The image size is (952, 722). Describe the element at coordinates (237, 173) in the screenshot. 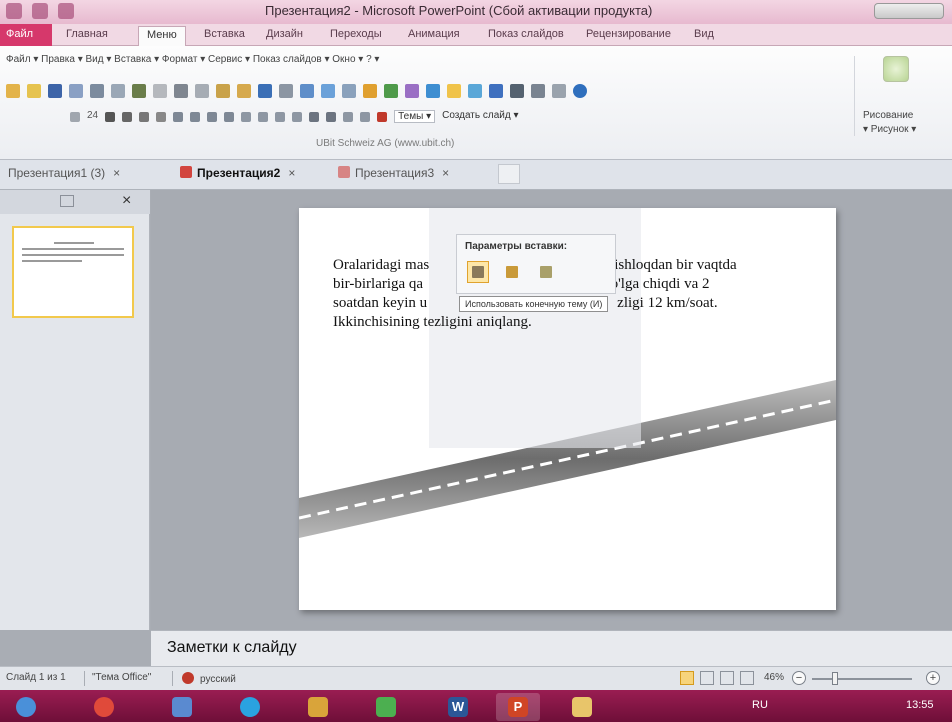

I see `doc-tab-2: Презентация2 ×` at that location.